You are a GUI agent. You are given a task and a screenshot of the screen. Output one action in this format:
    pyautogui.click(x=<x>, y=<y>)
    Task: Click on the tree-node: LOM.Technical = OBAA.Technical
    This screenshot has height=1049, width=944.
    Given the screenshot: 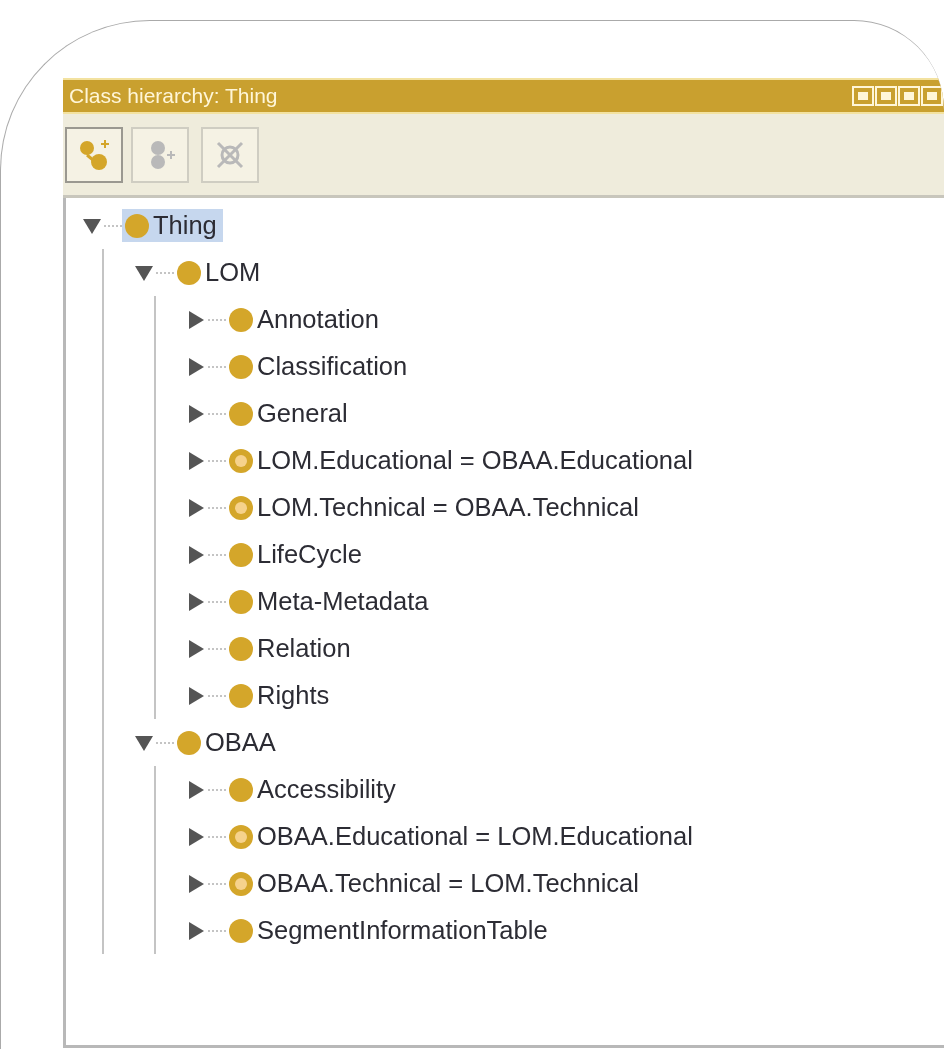 What is the action you would take?
    pyautogui.click(x=435, y=507)
    